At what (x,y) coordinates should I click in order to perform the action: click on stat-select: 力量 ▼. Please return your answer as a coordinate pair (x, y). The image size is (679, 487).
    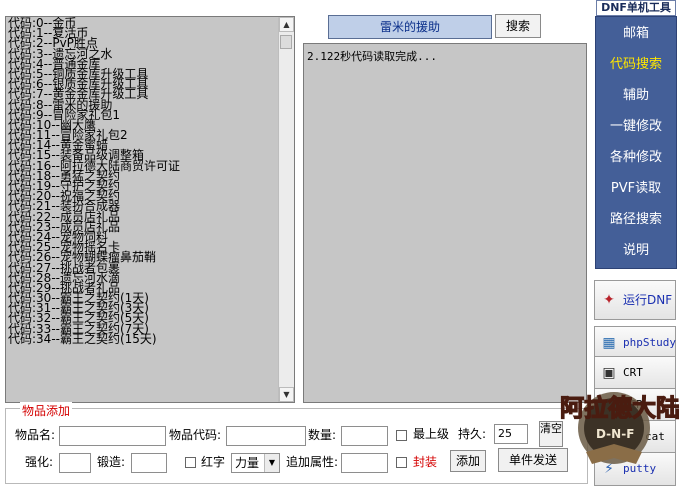
    Looking at the image, I should click on (255, 463).